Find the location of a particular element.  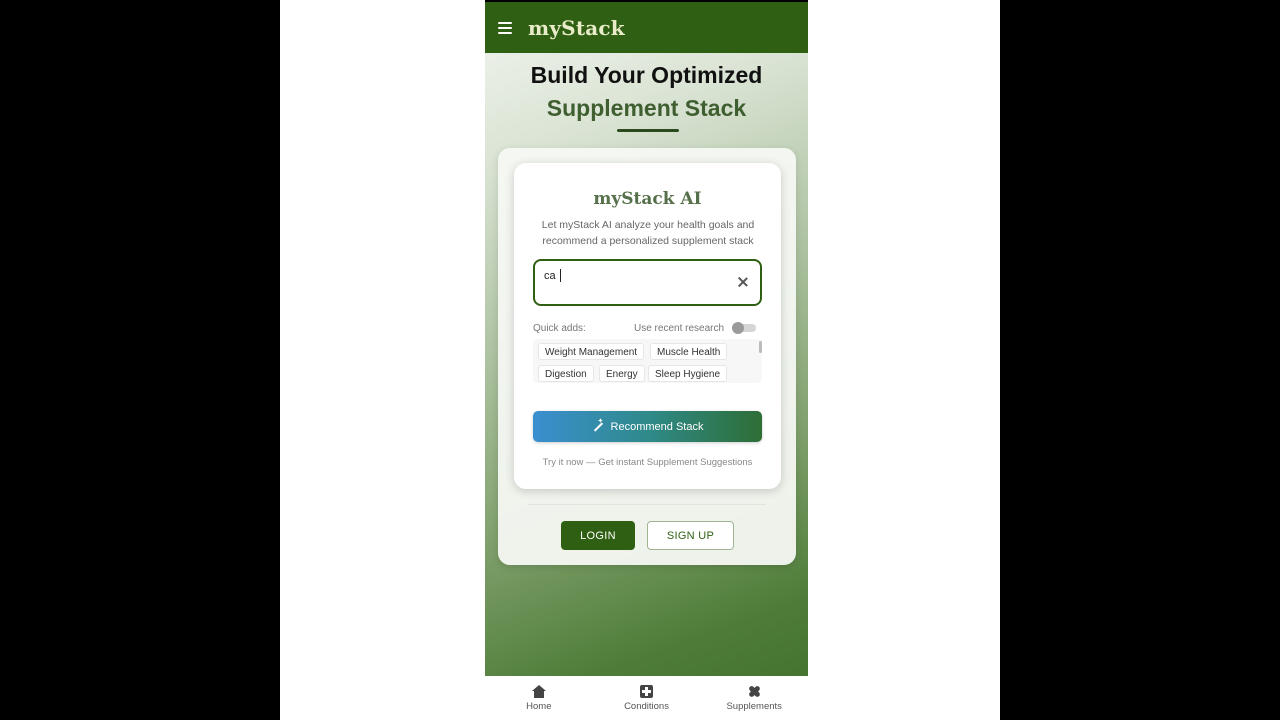

research-toggle-label: Use recent research is located at coordinates (679, 328).